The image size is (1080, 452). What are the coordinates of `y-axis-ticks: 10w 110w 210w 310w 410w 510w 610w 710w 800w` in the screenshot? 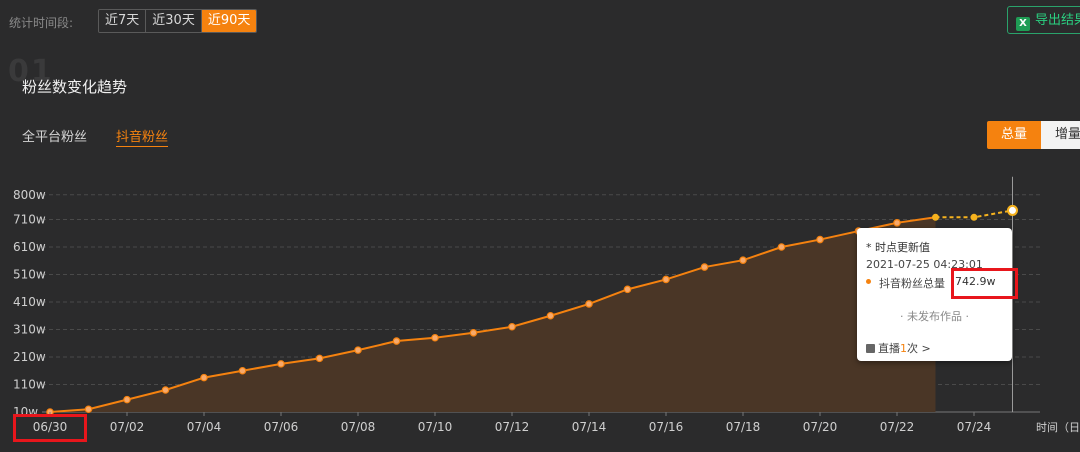 It's located at (29, 303).